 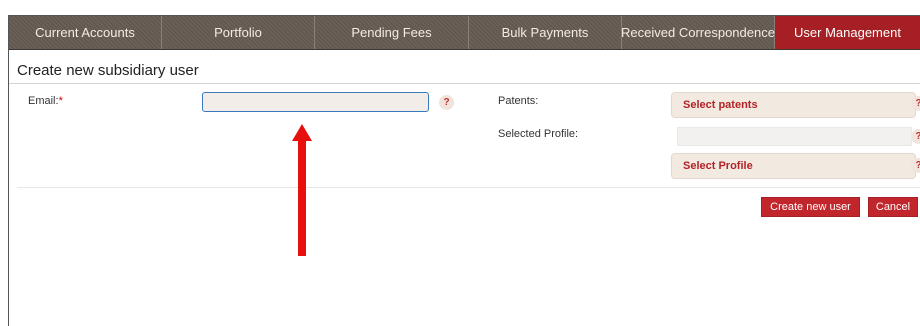 What do you see at coordinates (893, 207) in the screenshot?
I see `cancel-button: Cancel` at bounding box center [893, 207].